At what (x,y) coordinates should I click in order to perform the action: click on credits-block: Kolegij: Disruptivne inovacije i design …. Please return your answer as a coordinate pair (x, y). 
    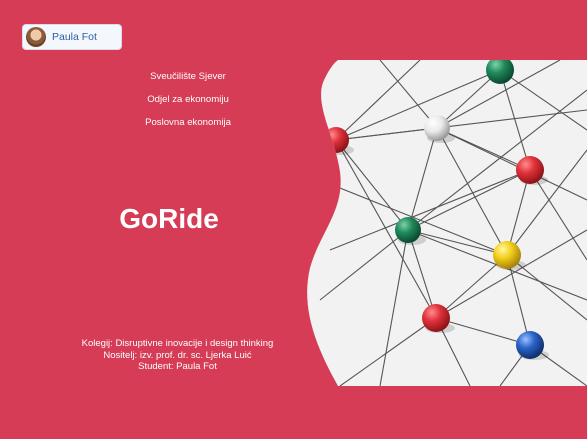
    Looking at the image, I should click on (177, 355).